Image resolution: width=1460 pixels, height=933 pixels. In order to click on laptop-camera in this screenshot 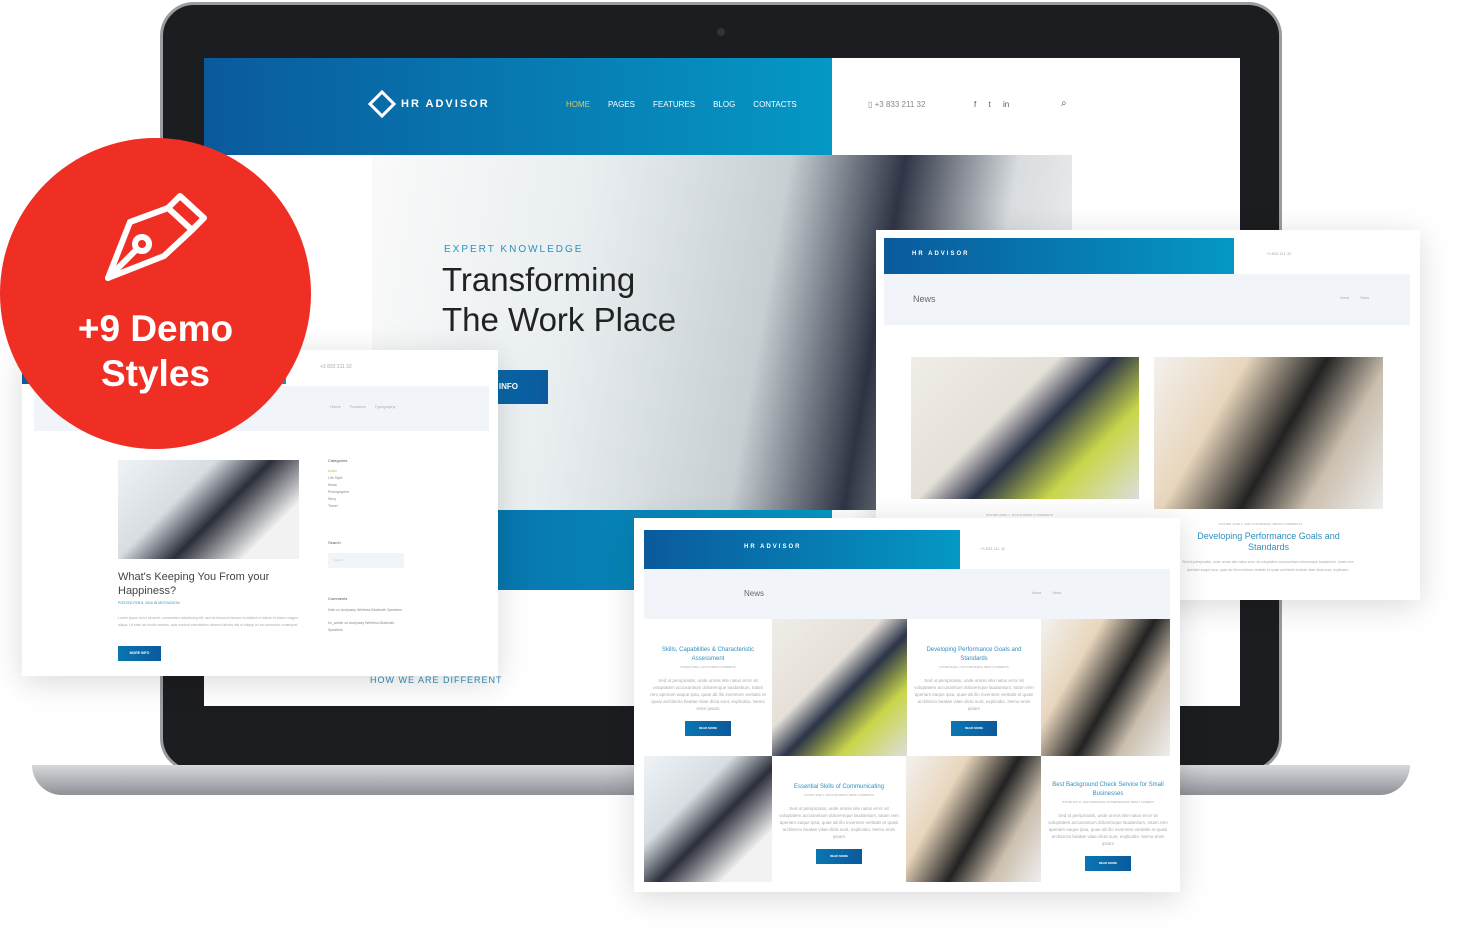, I will do `click(721, 32)`.